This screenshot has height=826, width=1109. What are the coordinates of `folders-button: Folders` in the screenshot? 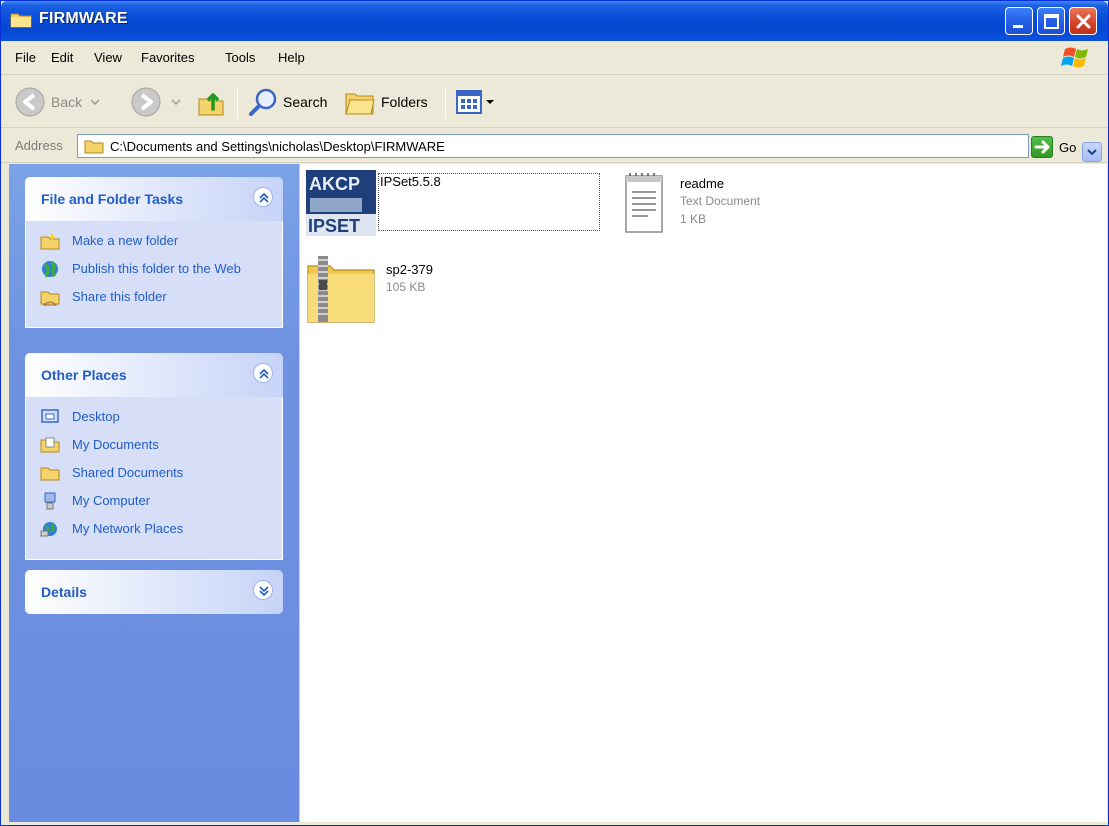 It's located at (385, 102).